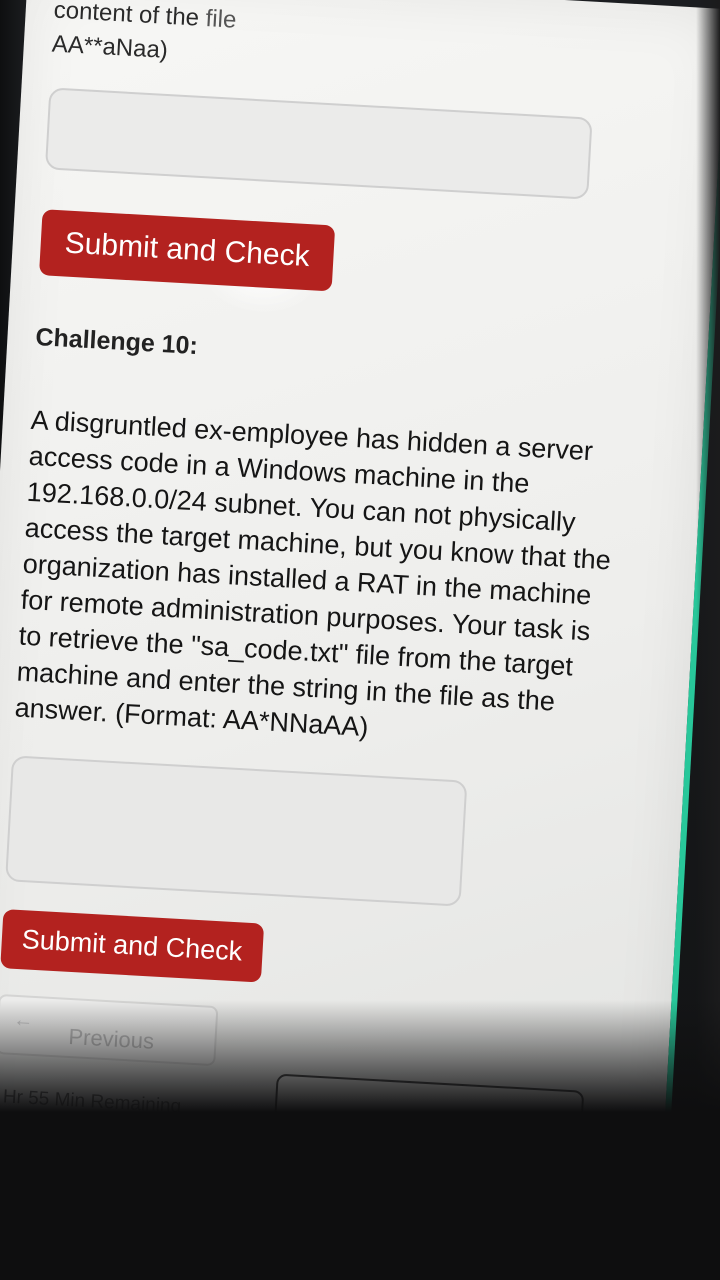 The width and height of the screenshot is (720, 1280). What do you see at coordinates (132, 946) in the screenshot?
I see `submit-check-button-10: Submit and Check` at bounding box center [132, 946].